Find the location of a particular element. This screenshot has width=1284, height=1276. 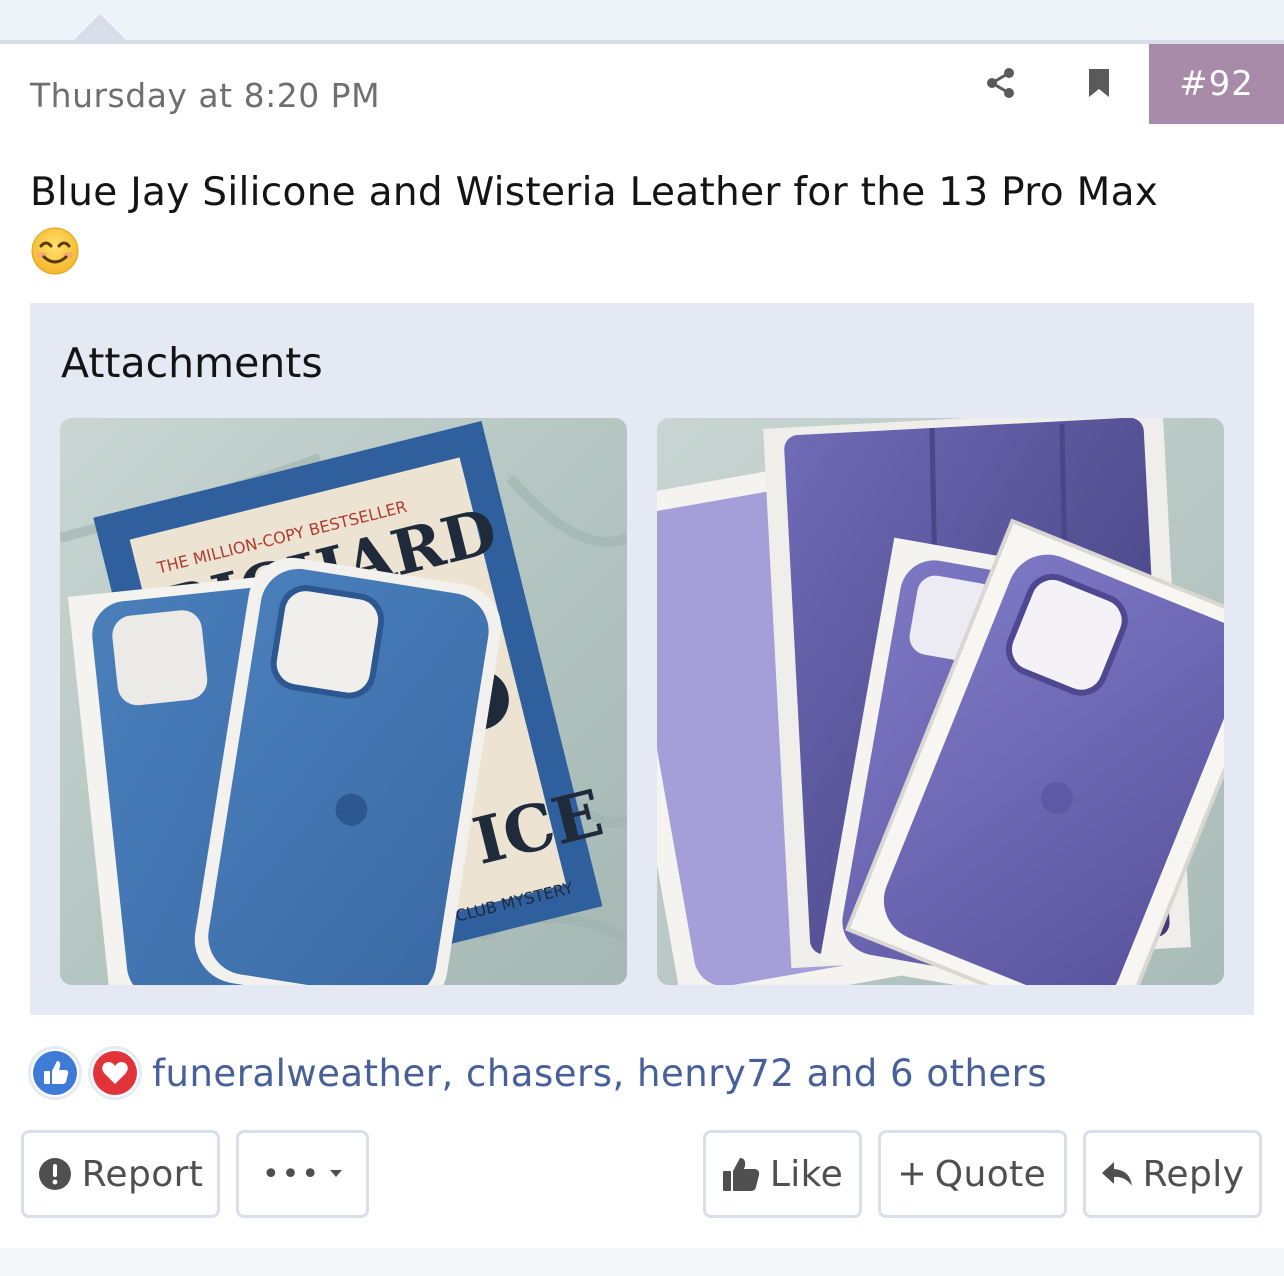

quote-label: Quote is located at coordinates (990, 1174).